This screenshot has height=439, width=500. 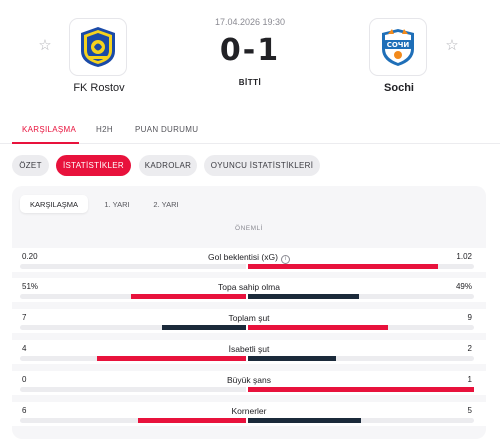 I want to click on stat-label: İsabetli şut, so click(x=249, y=349).